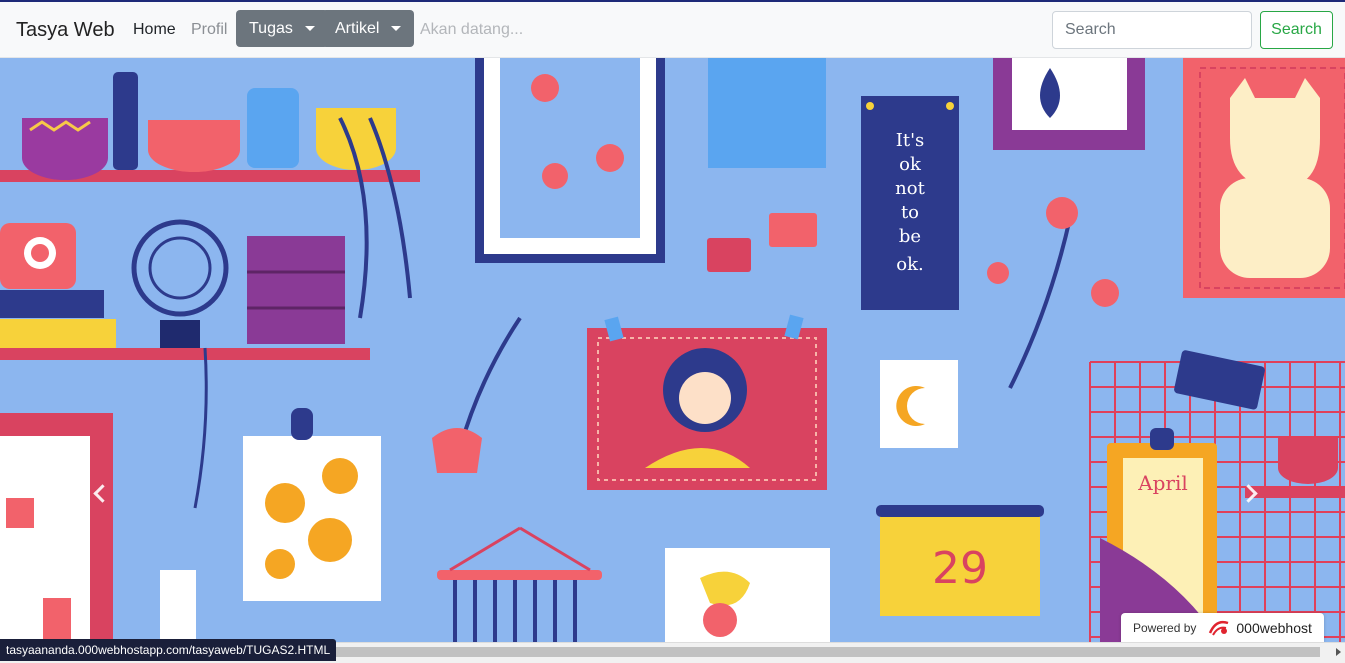 The image size is (1345, 663). What do you see at coordinates (910, 212) in the screenshot?
I see `svg-text: to` at bounding box center [910, 212].